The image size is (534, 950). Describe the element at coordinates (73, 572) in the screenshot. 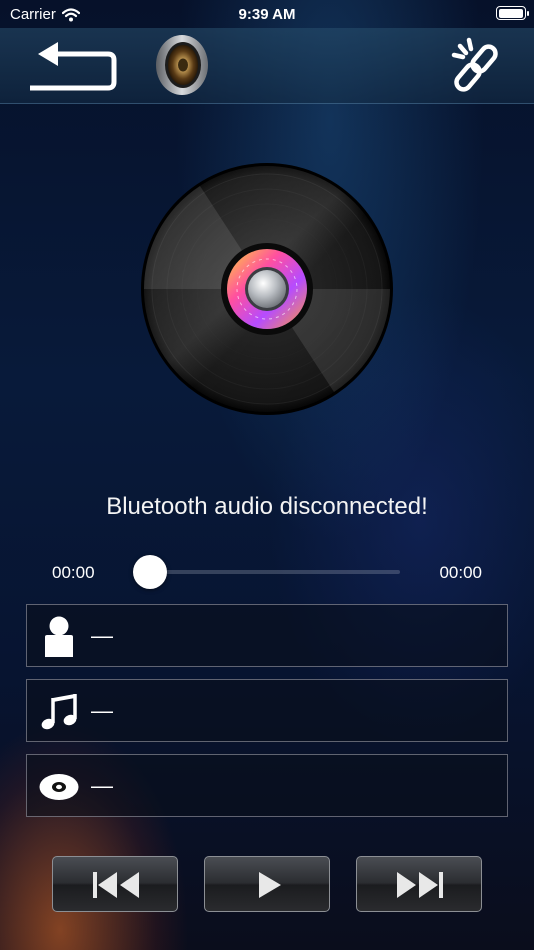

I see `elapsed-time: 00:00` at that location.